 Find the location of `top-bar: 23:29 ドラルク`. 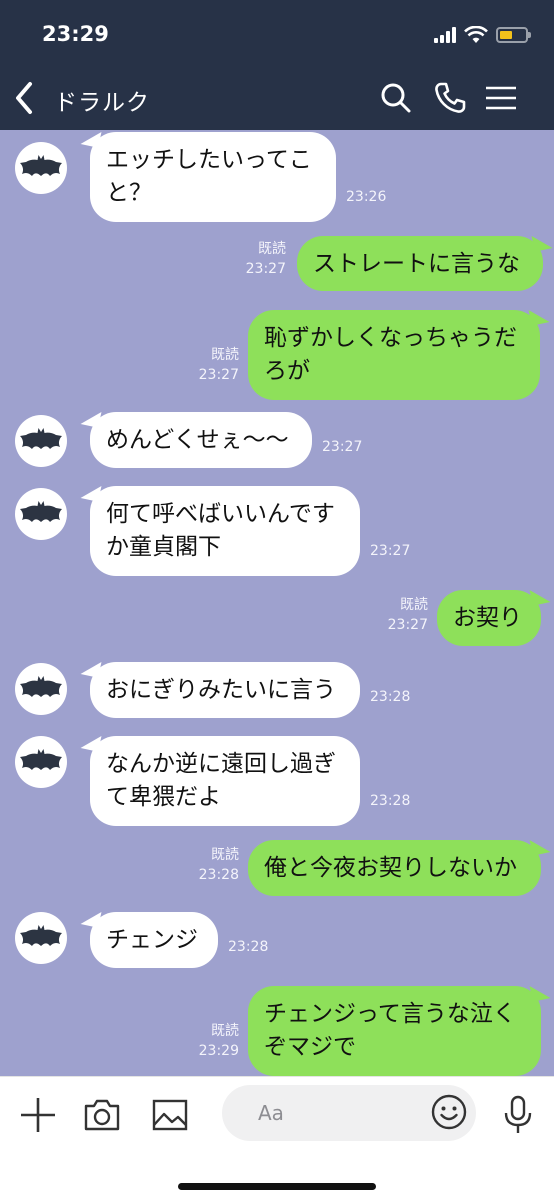

top-bar: 23:29 ドラルク is located at coordinates (277, 65).